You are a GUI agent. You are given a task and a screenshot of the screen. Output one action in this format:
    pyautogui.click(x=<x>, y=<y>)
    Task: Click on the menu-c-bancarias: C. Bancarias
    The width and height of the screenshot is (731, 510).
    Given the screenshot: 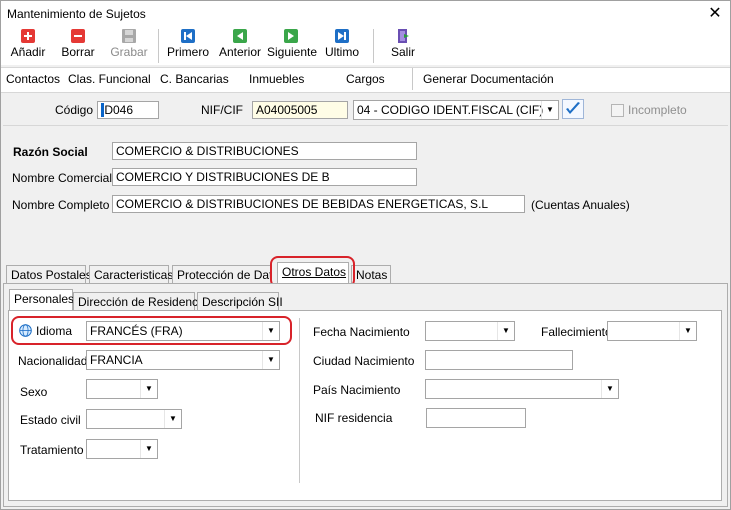 What is the action you would take?
    pyautogui.click(x=194, y=79)
    